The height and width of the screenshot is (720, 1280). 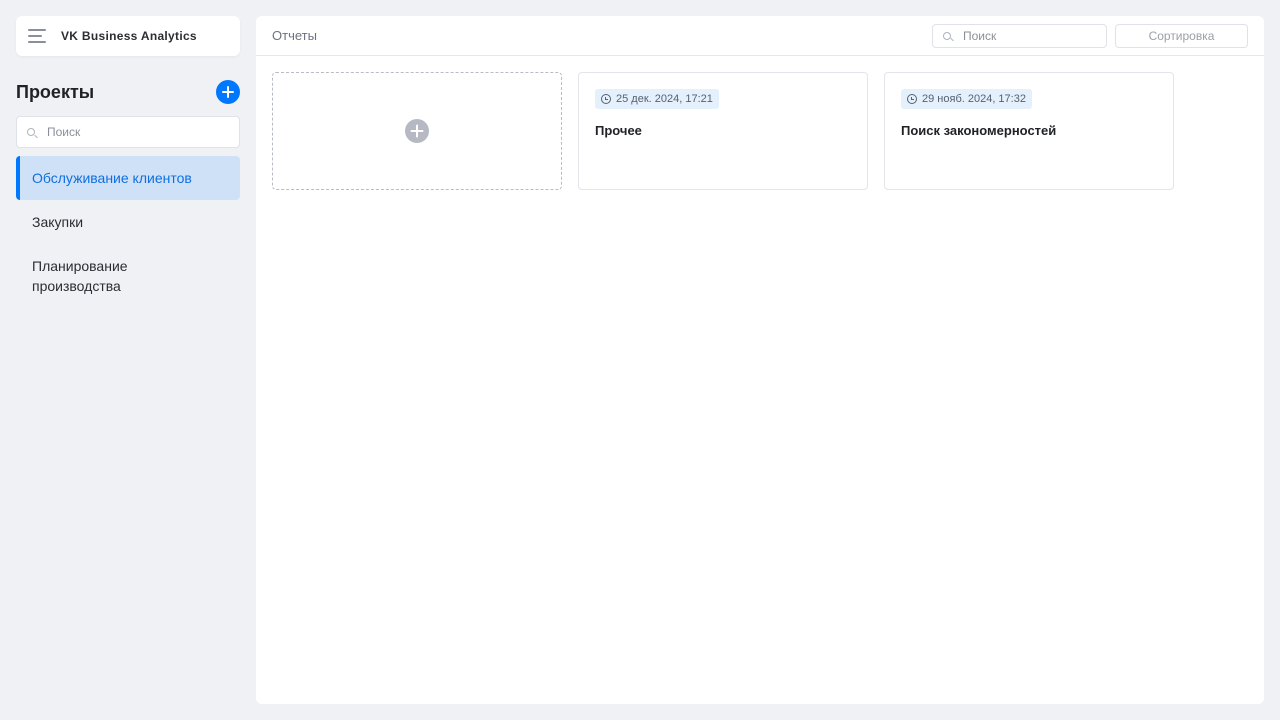 What do you see at coordinates (128, 92) in the screenshot?
I see `projects-header: Проекты` at bounding box center [128, 92].